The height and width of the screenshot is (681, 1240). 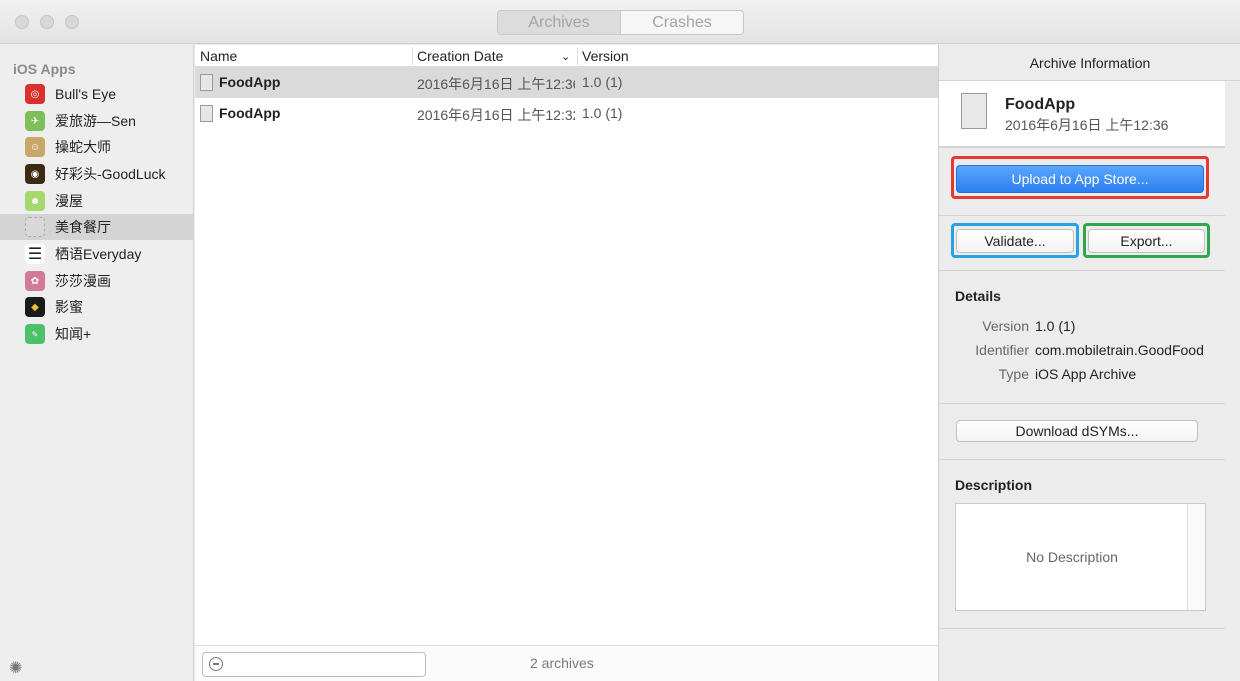 What do you see at coordinates (1055, 326) in the screenshot?
I see `detail-version-value: 1.0 (1)` at bounding box center [1055, 326].